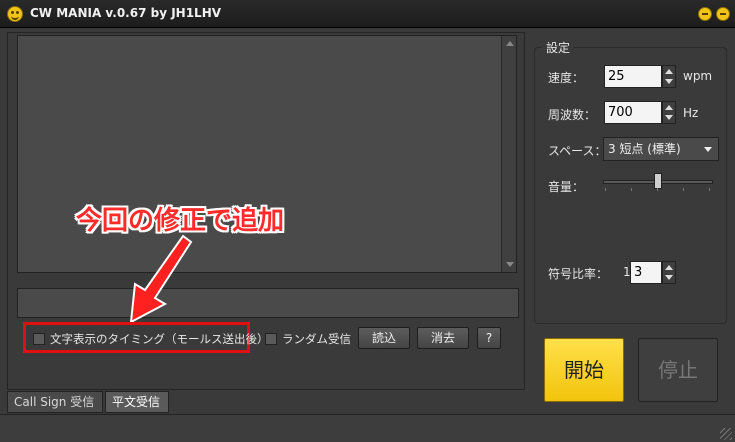 The width and height of the screenshot is (735, 442). I want to click on frequency-label: 周波数：, so click(572, 115).